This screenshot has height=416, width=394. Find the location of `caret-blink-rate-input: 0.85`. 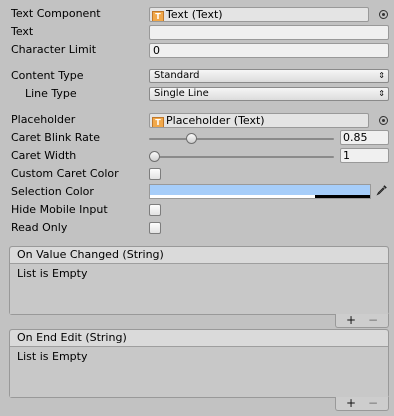

caret-blink-rate-input: 0.85 is located at coordinates (364, 137).